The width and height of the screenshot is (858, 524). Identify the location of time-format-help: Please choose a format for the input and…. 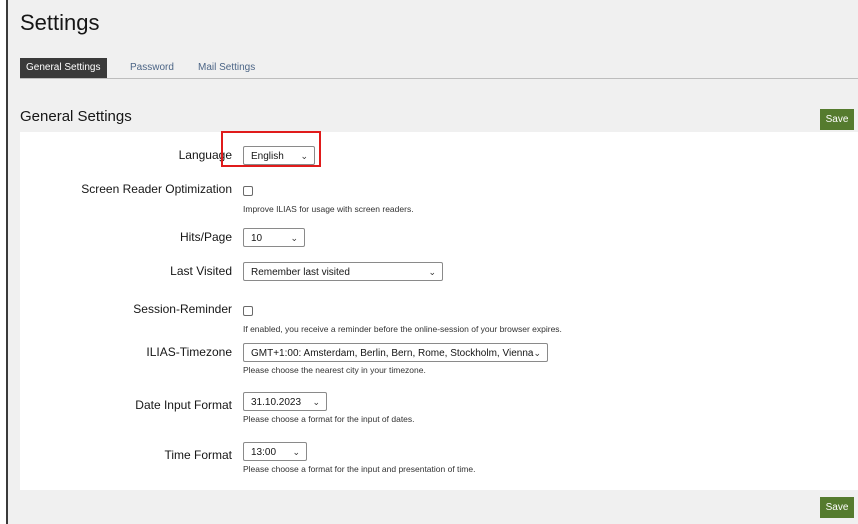
(359, 469).